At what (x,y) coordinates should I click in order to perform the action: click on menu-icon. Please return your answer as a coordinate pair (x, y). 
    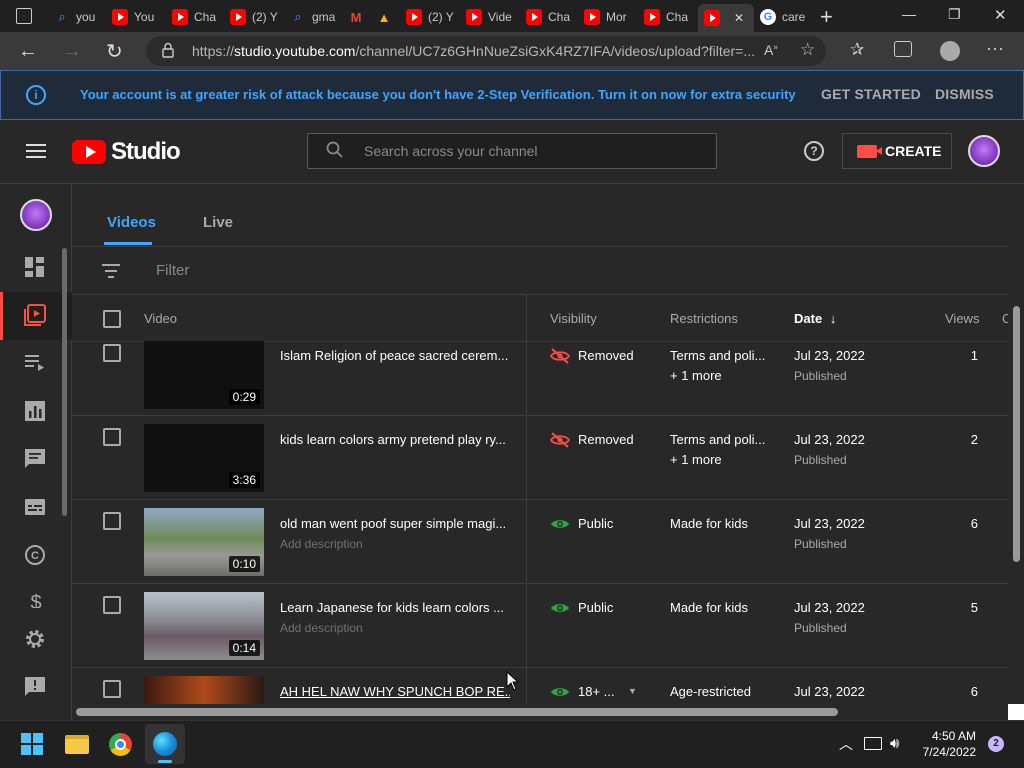
    Looking at the image, I should click on (36, 151).